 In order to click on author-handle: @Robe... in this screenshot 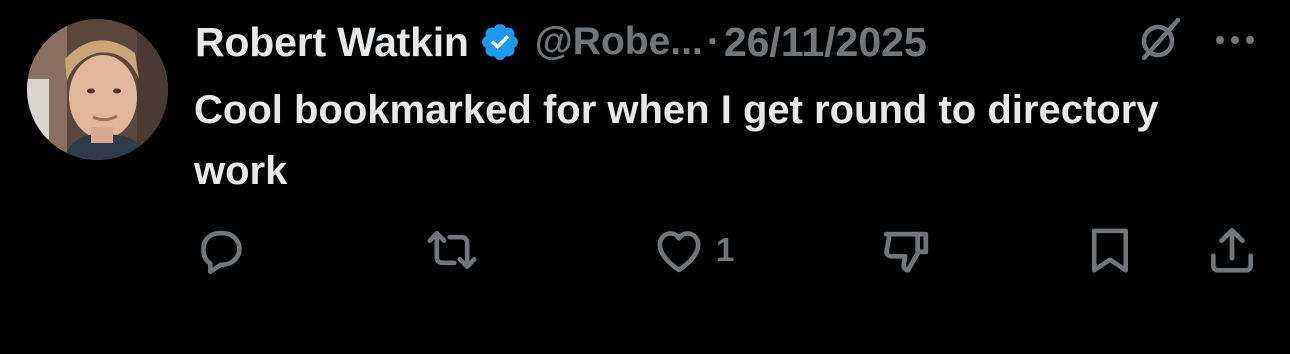, I will do `click(619, 42)`.